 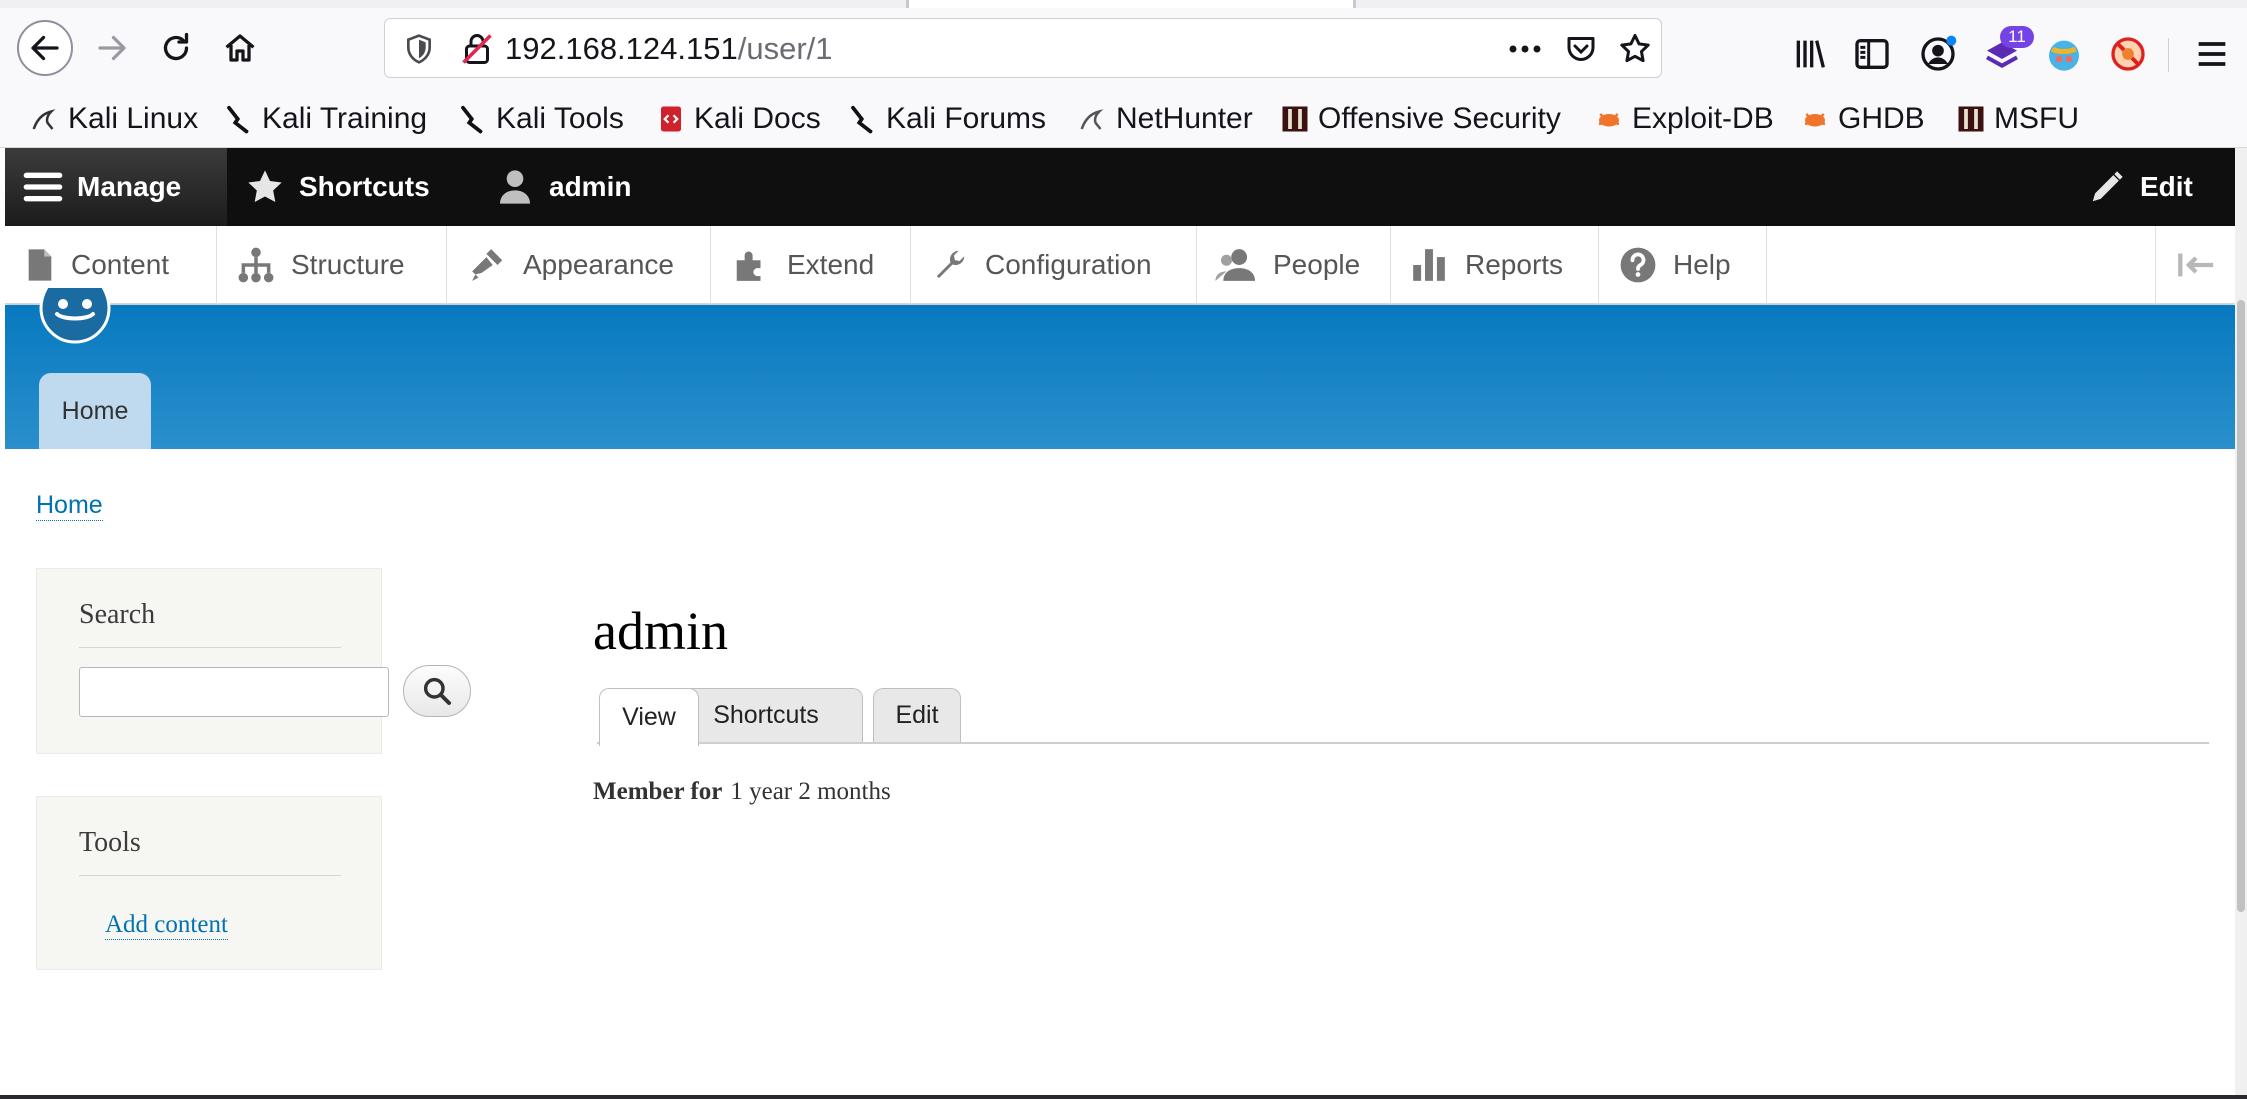 What do you see at coordinates (120, 264) in the screenshot?
I see `tray-item-label: Content` at bounding box center [120, 264].